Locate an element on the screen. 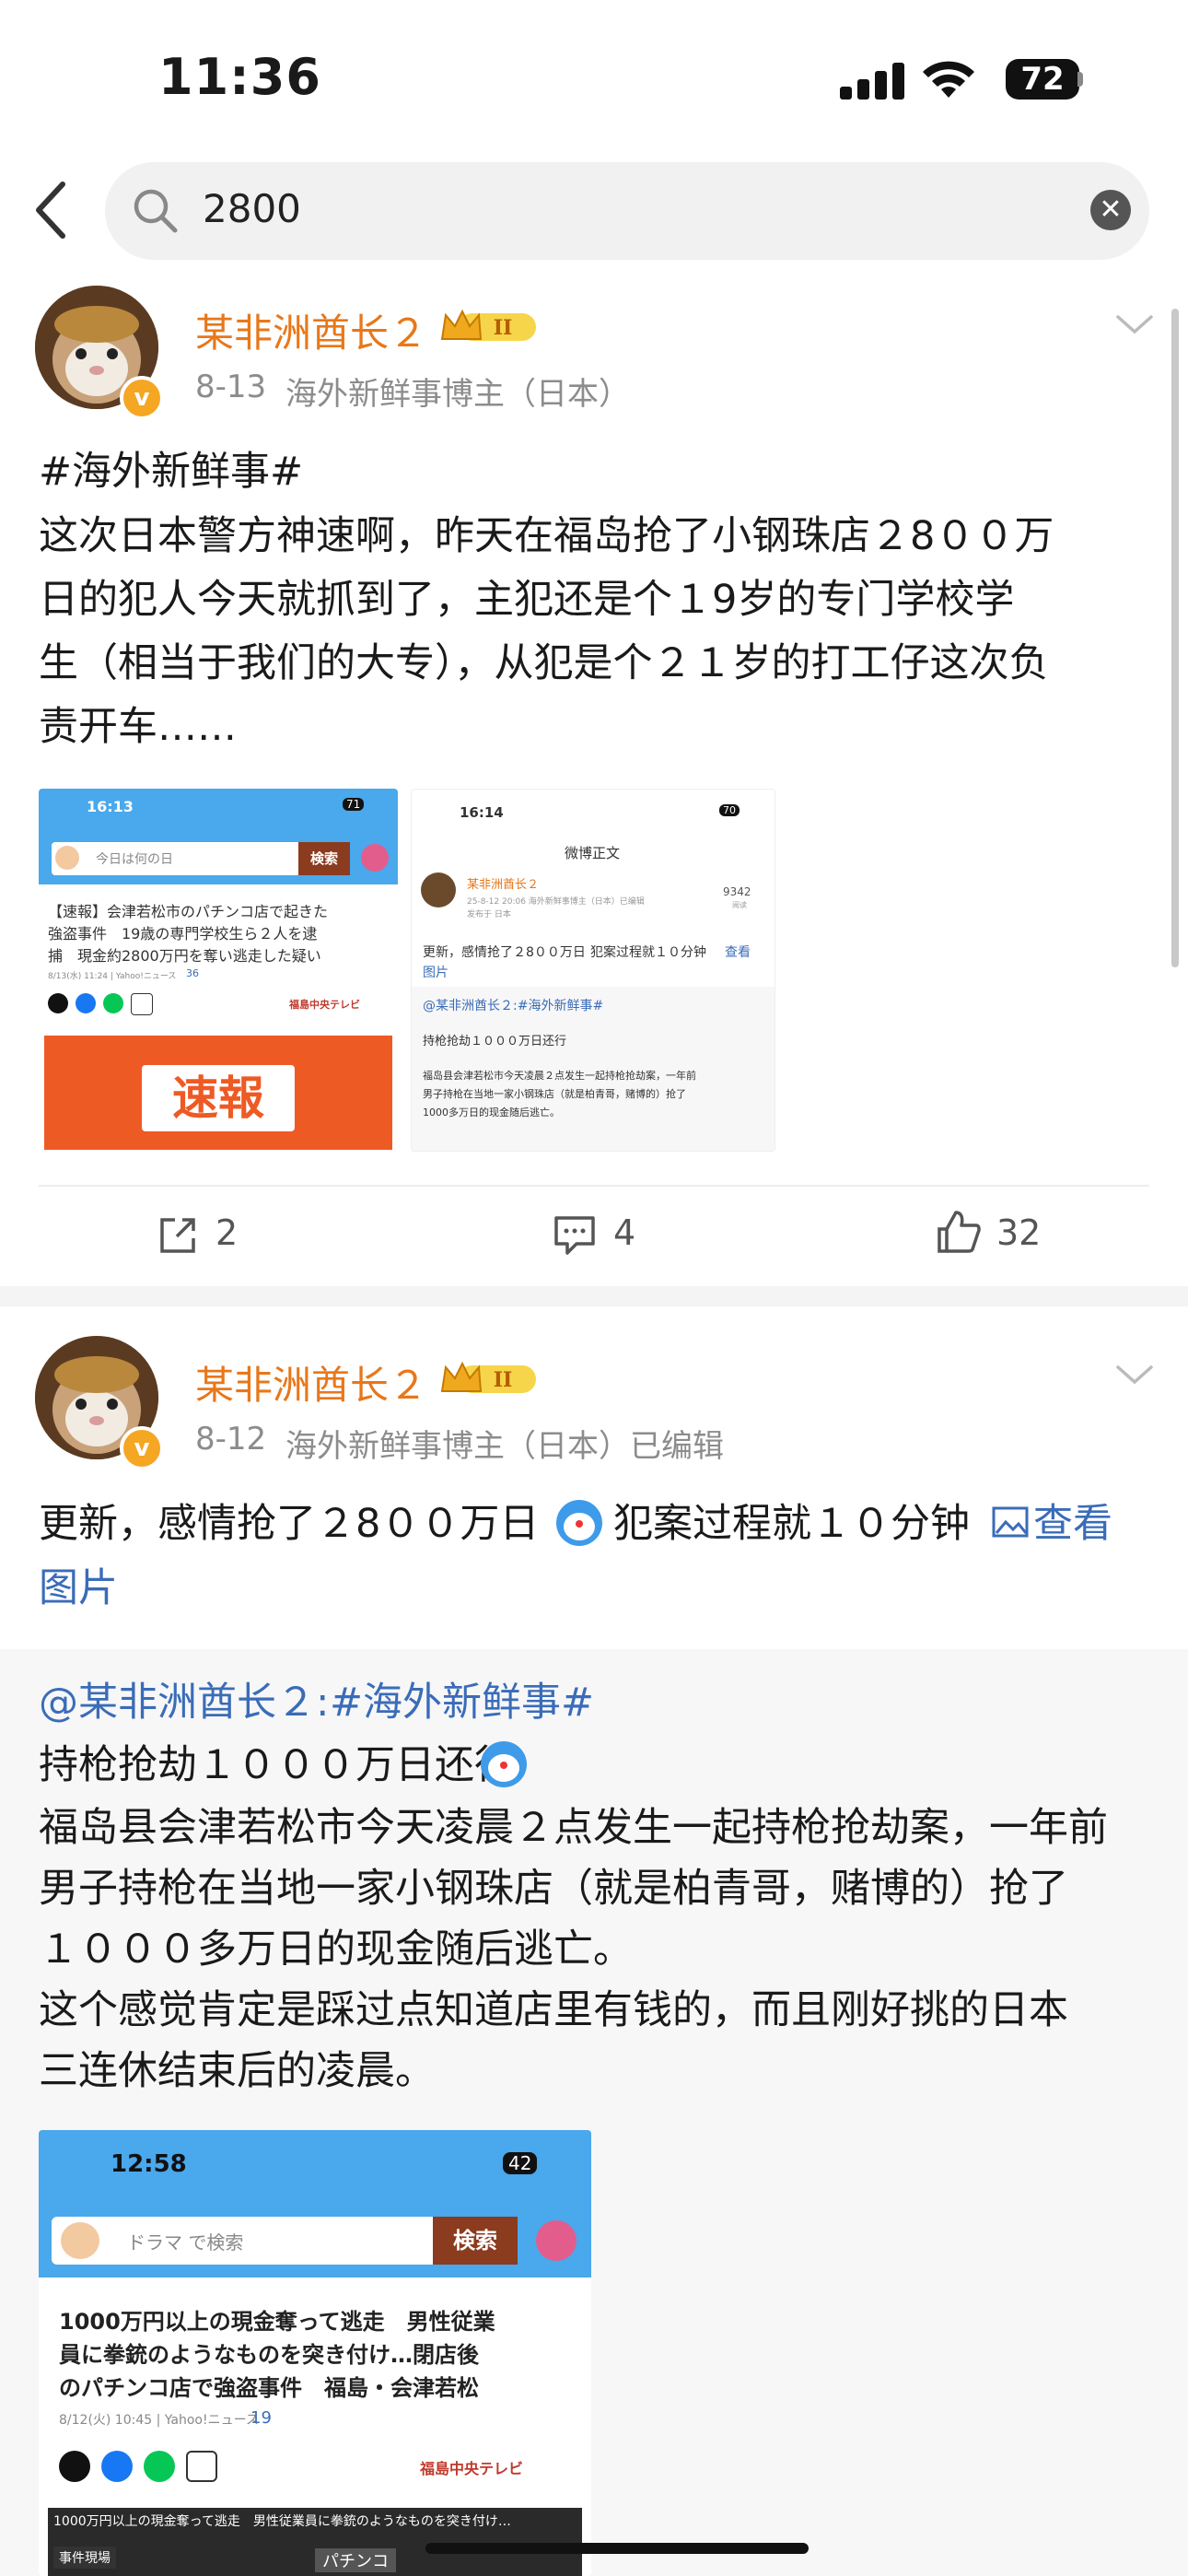 Image resolution: width=1188 pixels, height=2576 pixels. image-link-icon is located at coordinates (1010, 1522).